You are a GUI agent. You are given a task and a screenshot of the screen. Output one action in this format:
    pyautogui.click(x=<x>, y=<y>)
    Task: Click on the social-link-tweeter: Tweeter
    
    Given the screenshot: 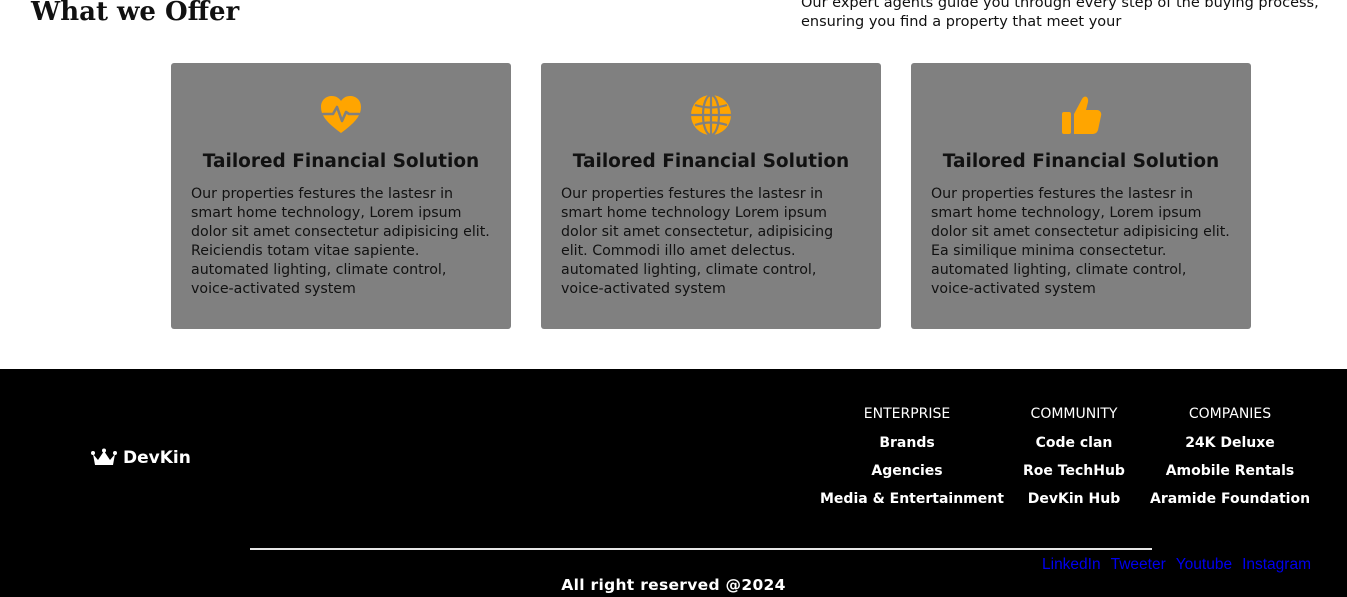 What is the action you would take?
    pyautogui.click(x=1138, y=565)
    